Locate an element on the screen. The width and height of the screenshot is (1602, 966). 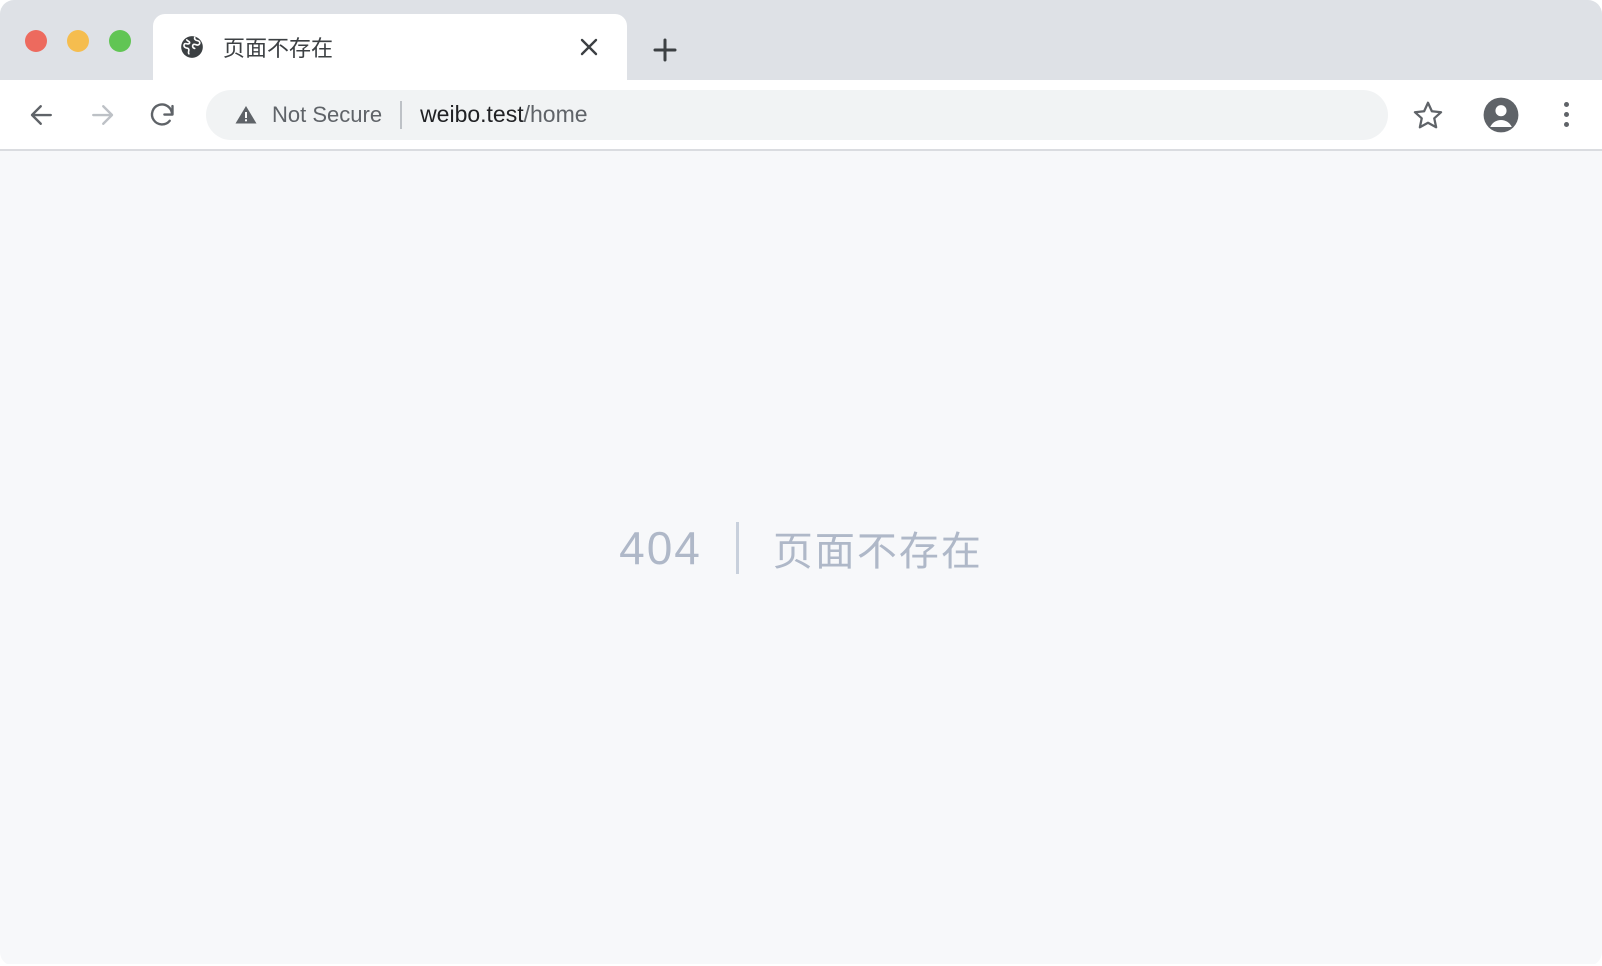
arrow-right-icon is located at coordinates (102, 115).